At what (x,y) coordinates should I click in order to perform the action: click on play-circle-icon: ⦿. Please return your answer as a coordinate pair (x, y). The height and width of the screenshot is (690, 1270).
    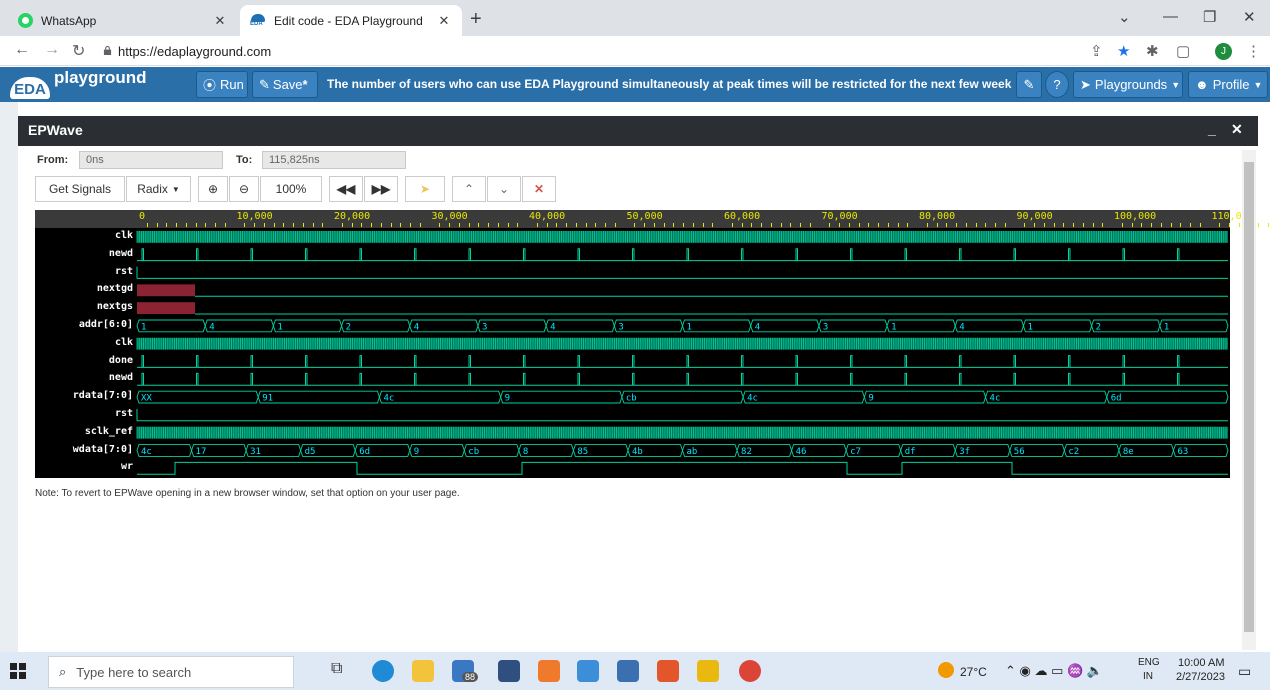
    Looking at the image, I should click on (210, 85).